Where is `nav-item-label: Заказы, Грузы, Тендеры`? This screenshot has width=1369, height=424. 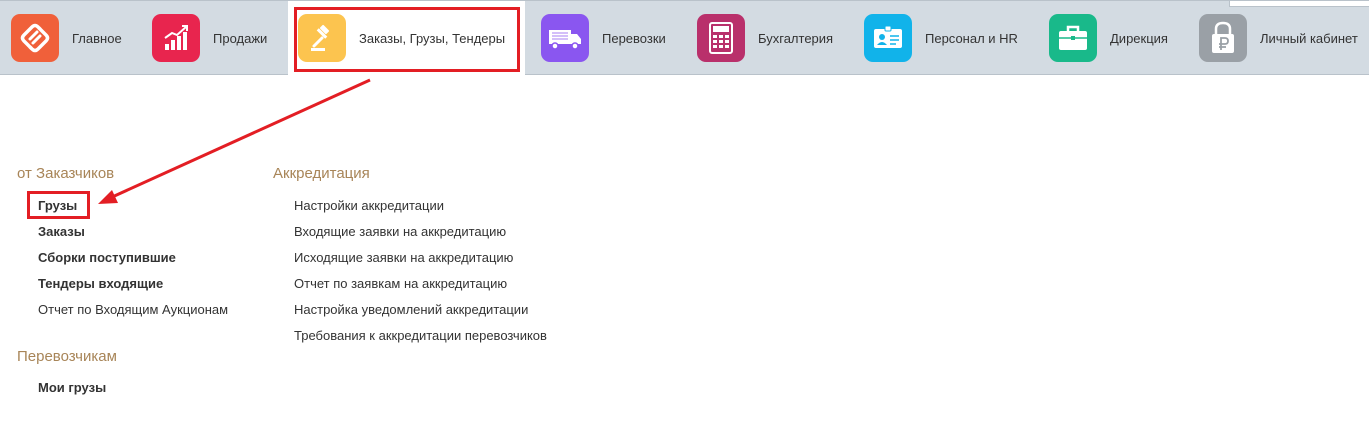
nav-item-label: Заказы, Грузы, Тендеры is located at coordinates (432, 38).